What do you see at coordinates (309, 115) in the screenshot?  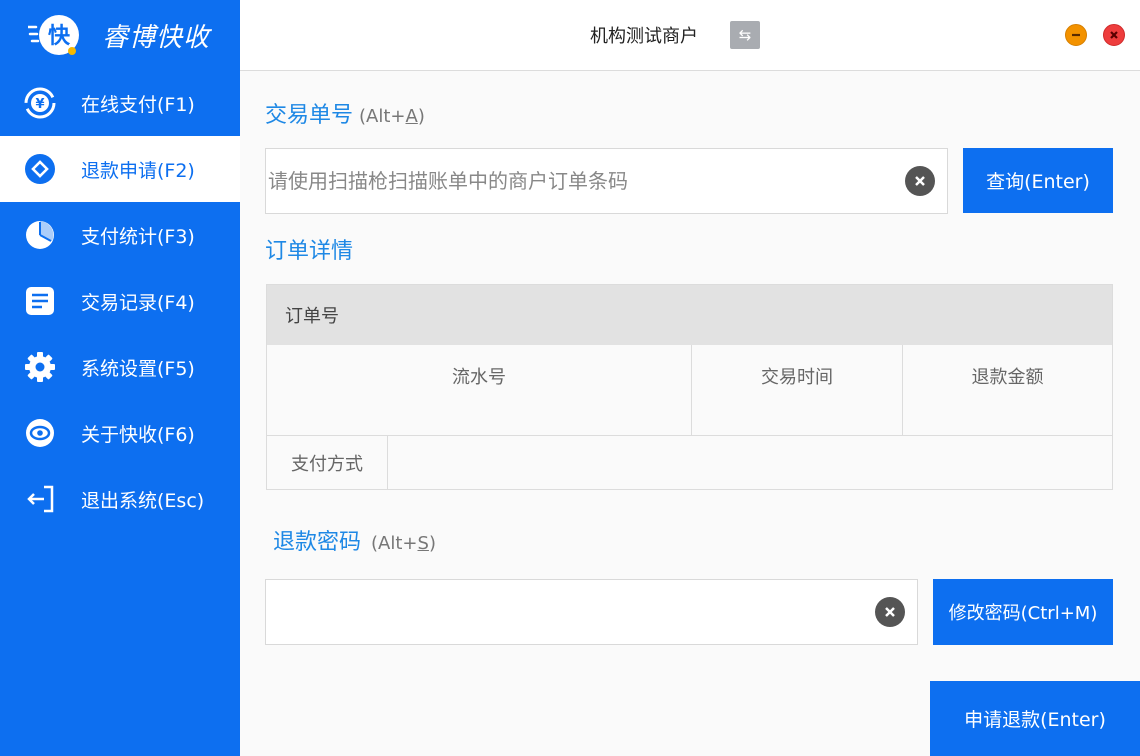 I see `transaction-title: 交易单号` at bounding box center [309, 115].